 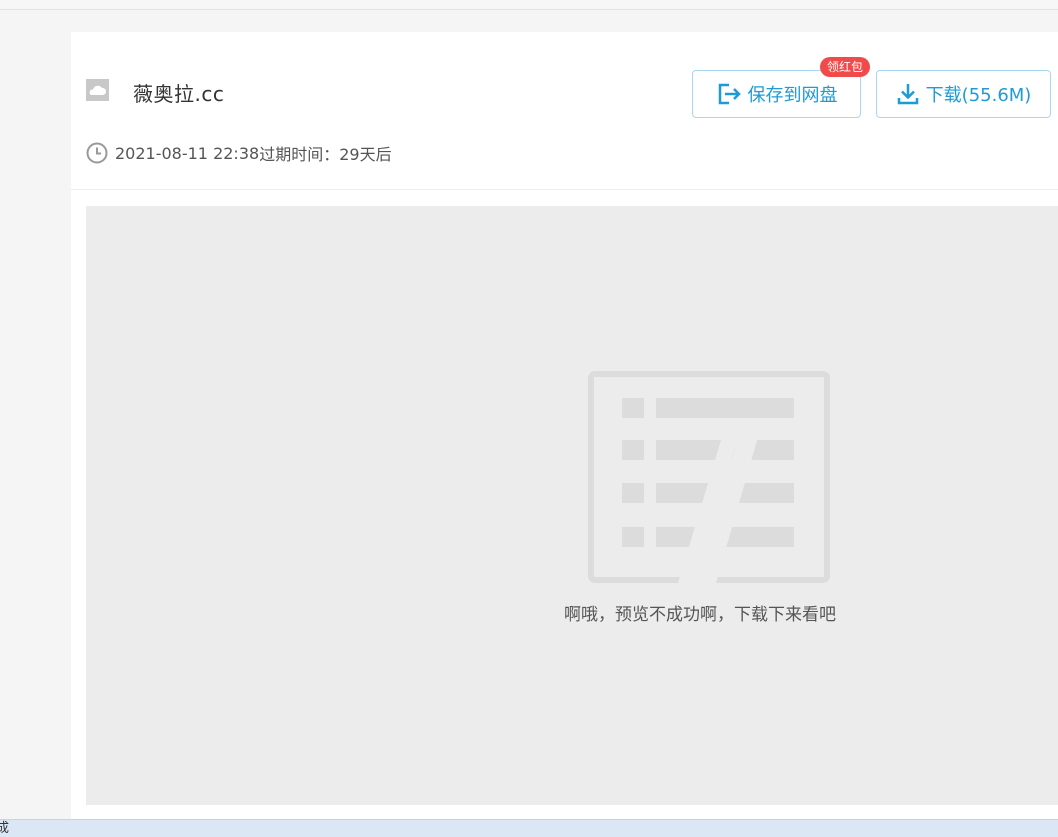 What do you see at coordinates (187, 153) in the screenshot?
I see `upload-date: 2021-08-11 22:38` at bounding box center [187, 153].